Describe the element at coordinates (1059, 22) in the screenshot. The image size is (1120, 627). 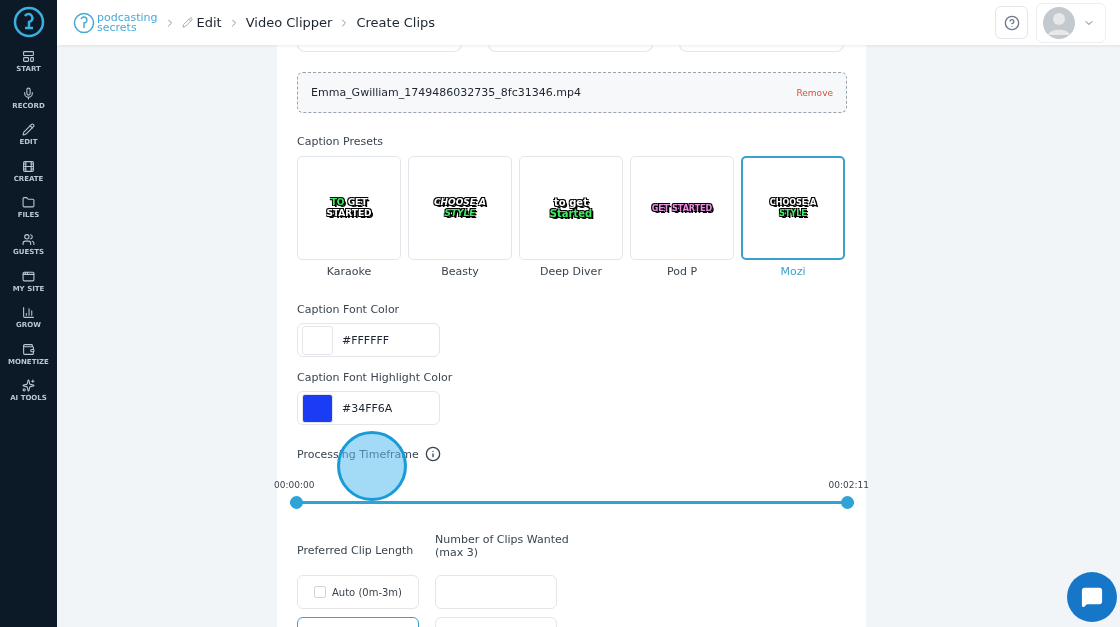
I see `avatar-icon` at that location.